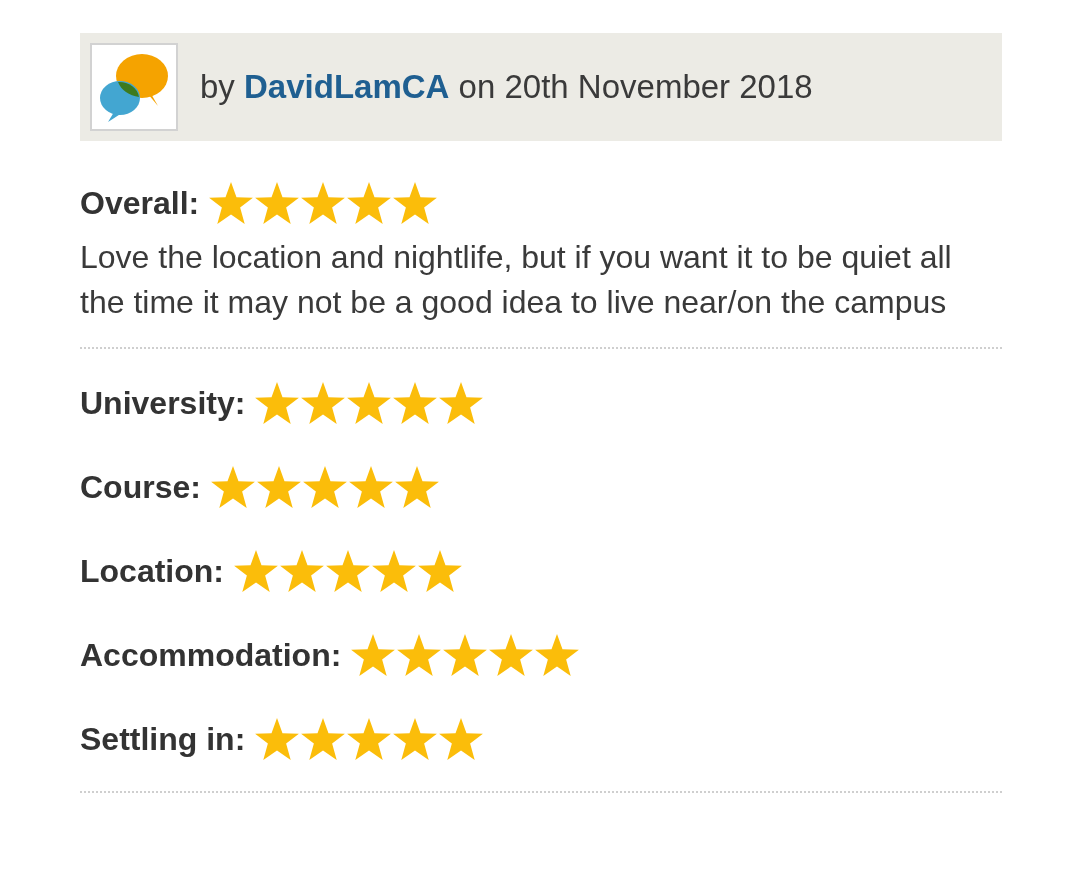  What do you see at coordinates (163, 739) in the screenshot?
I see `rating-label: Settling in:` at bounding box center [163, 739].